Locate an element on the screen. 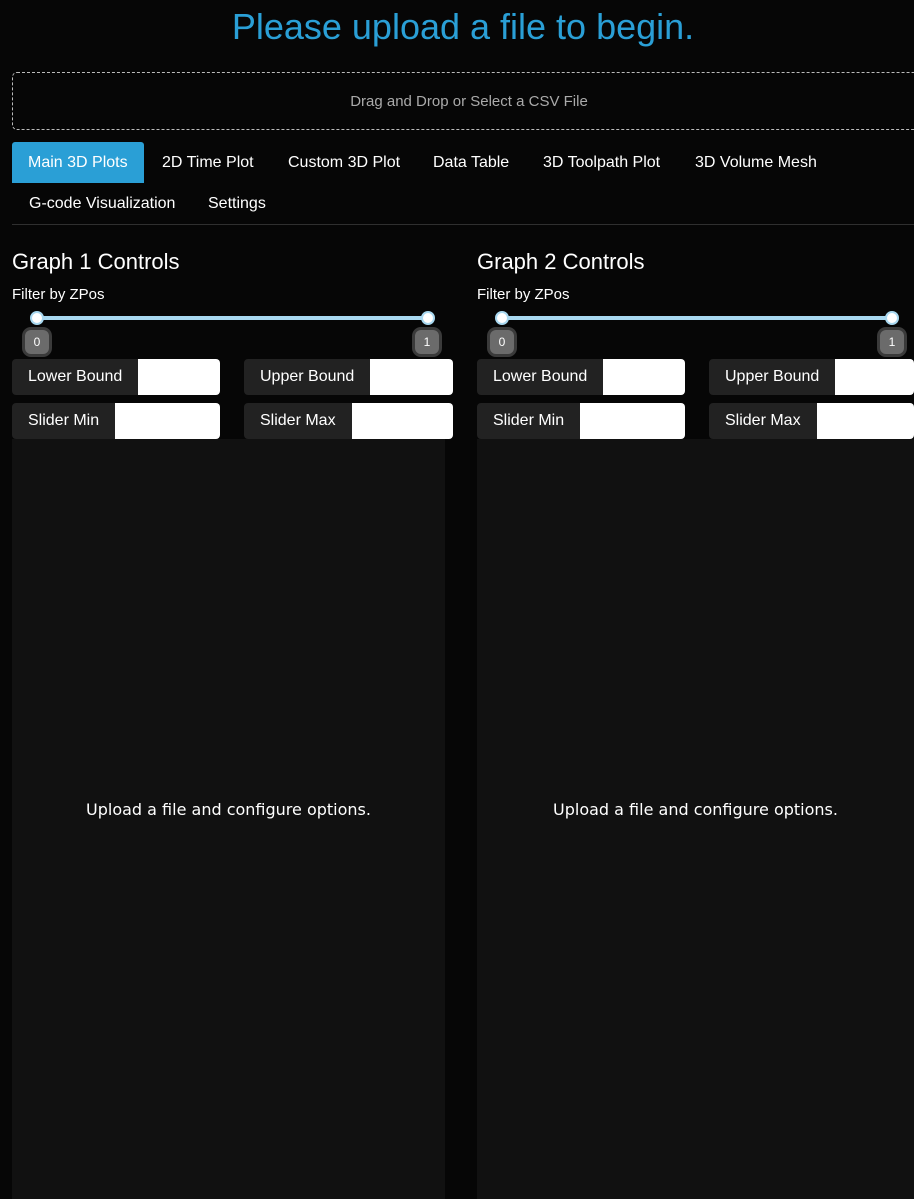 This screenshot has width=914, height=1199. graph1-filter-label: Filter by ZPos is located at coordinates (58, 294).